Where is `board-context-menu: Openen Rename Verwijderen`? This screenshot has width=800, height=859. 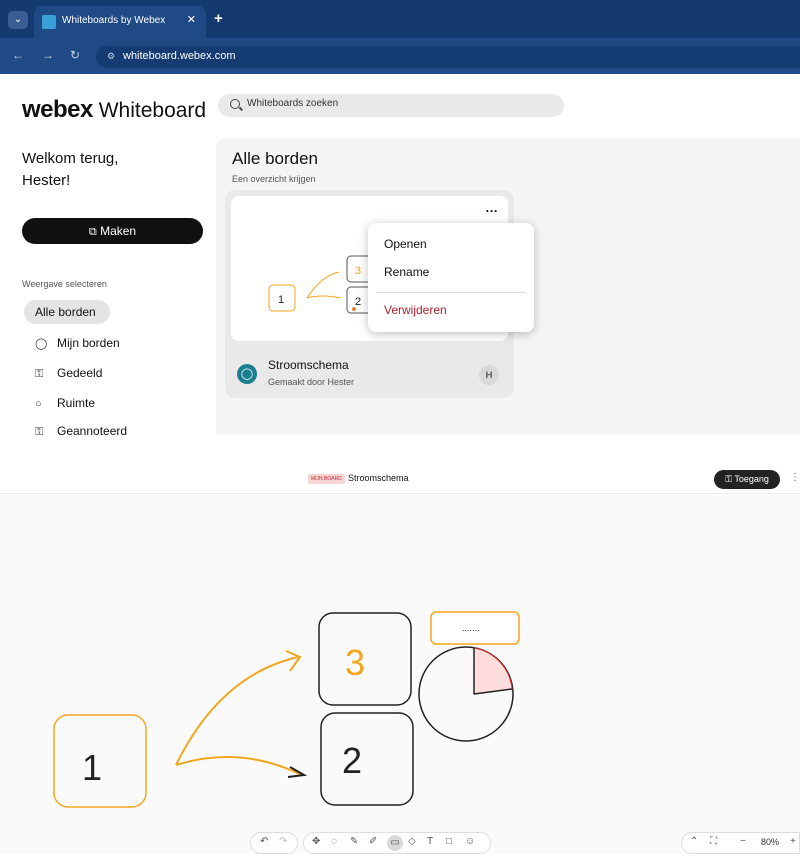
board-context-menu: Openen Rename Verwijderen is located at coordinates (451, 277).